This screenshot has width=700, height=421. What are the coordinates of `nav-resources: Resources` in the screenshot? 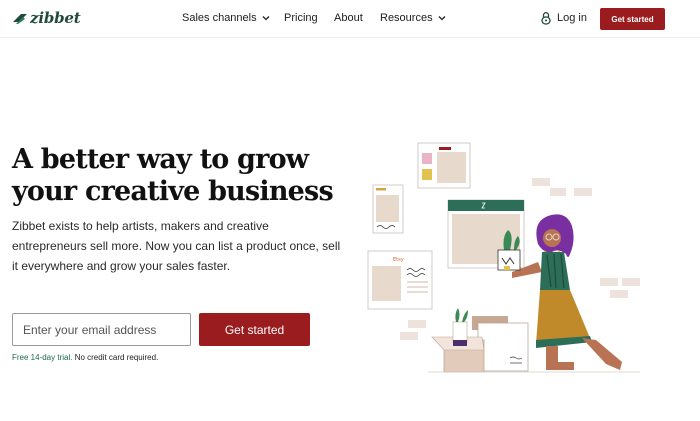 It's located at (413, 18).